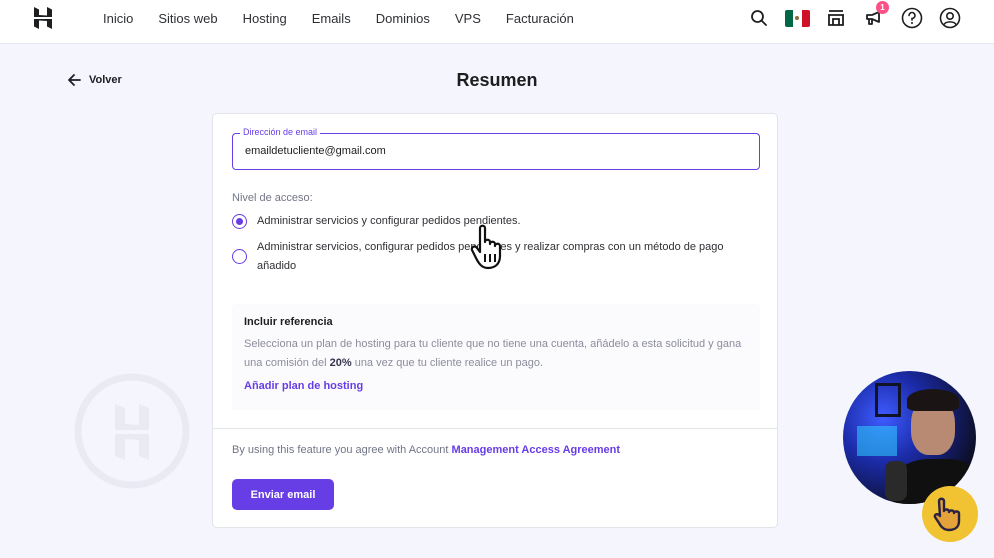 The height and width of the screenshot is (558, 994). I want to click on page-title: Resumen, so click(497, 80).